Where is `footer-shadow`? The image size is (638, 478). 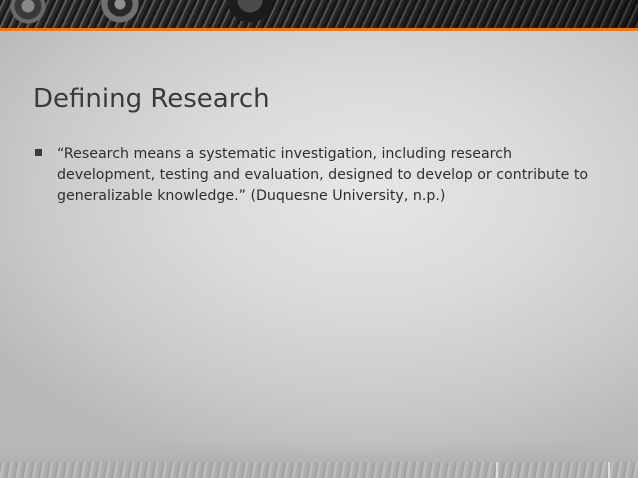
footer-shadow is located at coordinates (319, 451).